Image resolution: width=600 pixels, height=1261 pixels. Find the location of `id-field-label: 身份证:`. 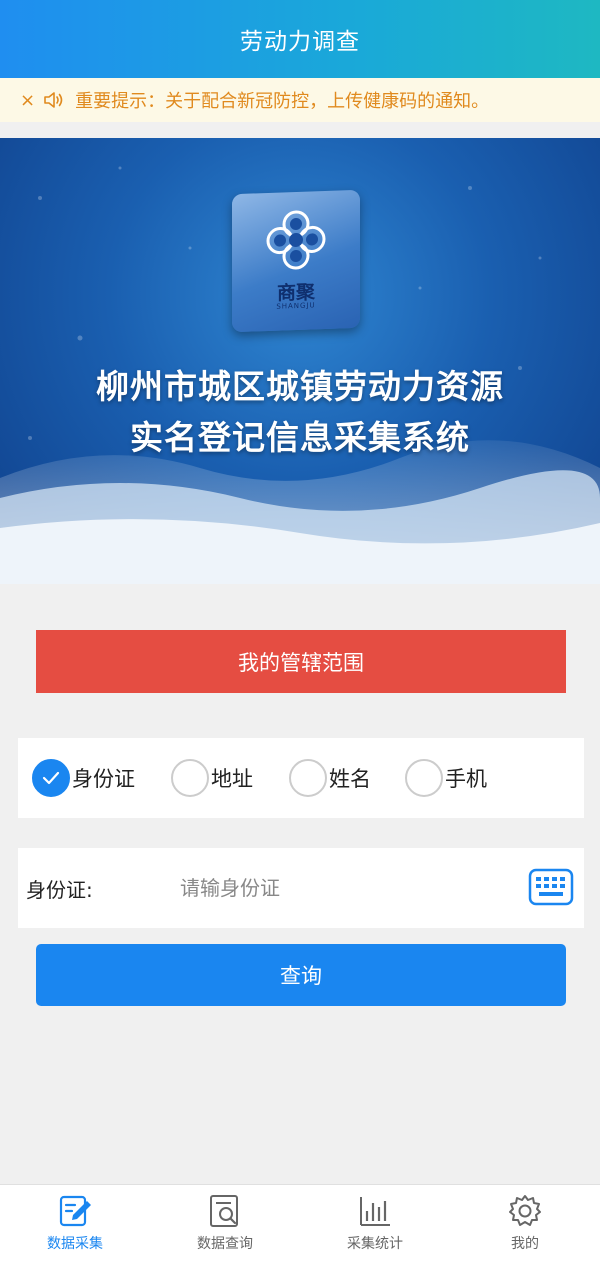

id-field-label: 身份证: is located at coordinates (59, 889).